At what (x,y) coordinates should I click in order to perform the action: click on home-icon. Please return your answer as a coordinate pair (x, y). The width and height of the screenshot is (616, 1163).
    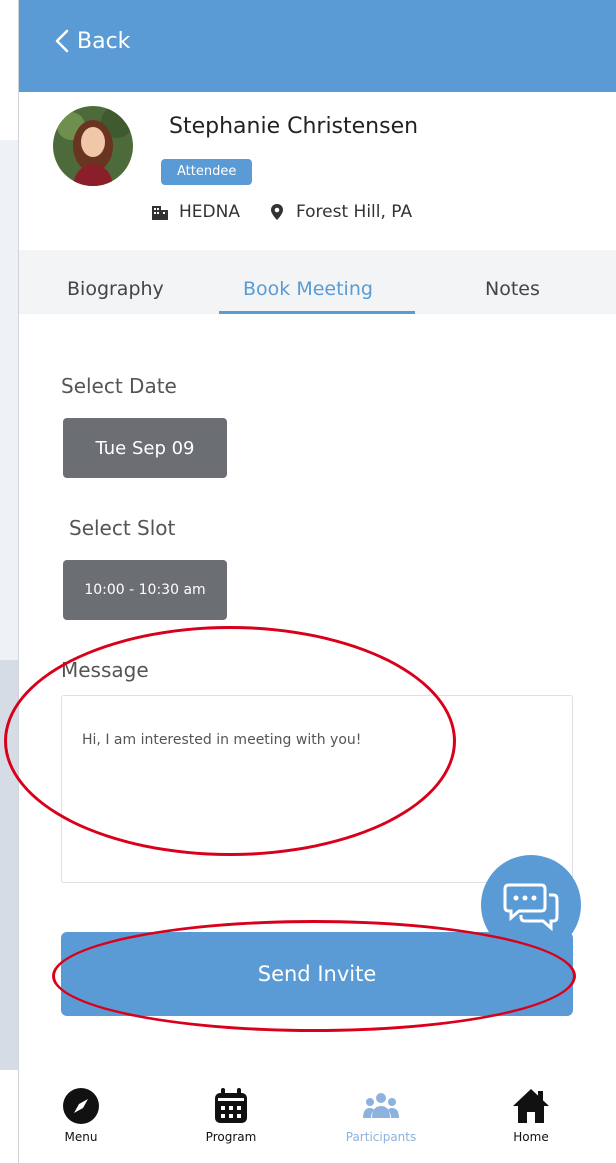
    Looking at the image, I should click on (531, 1106).